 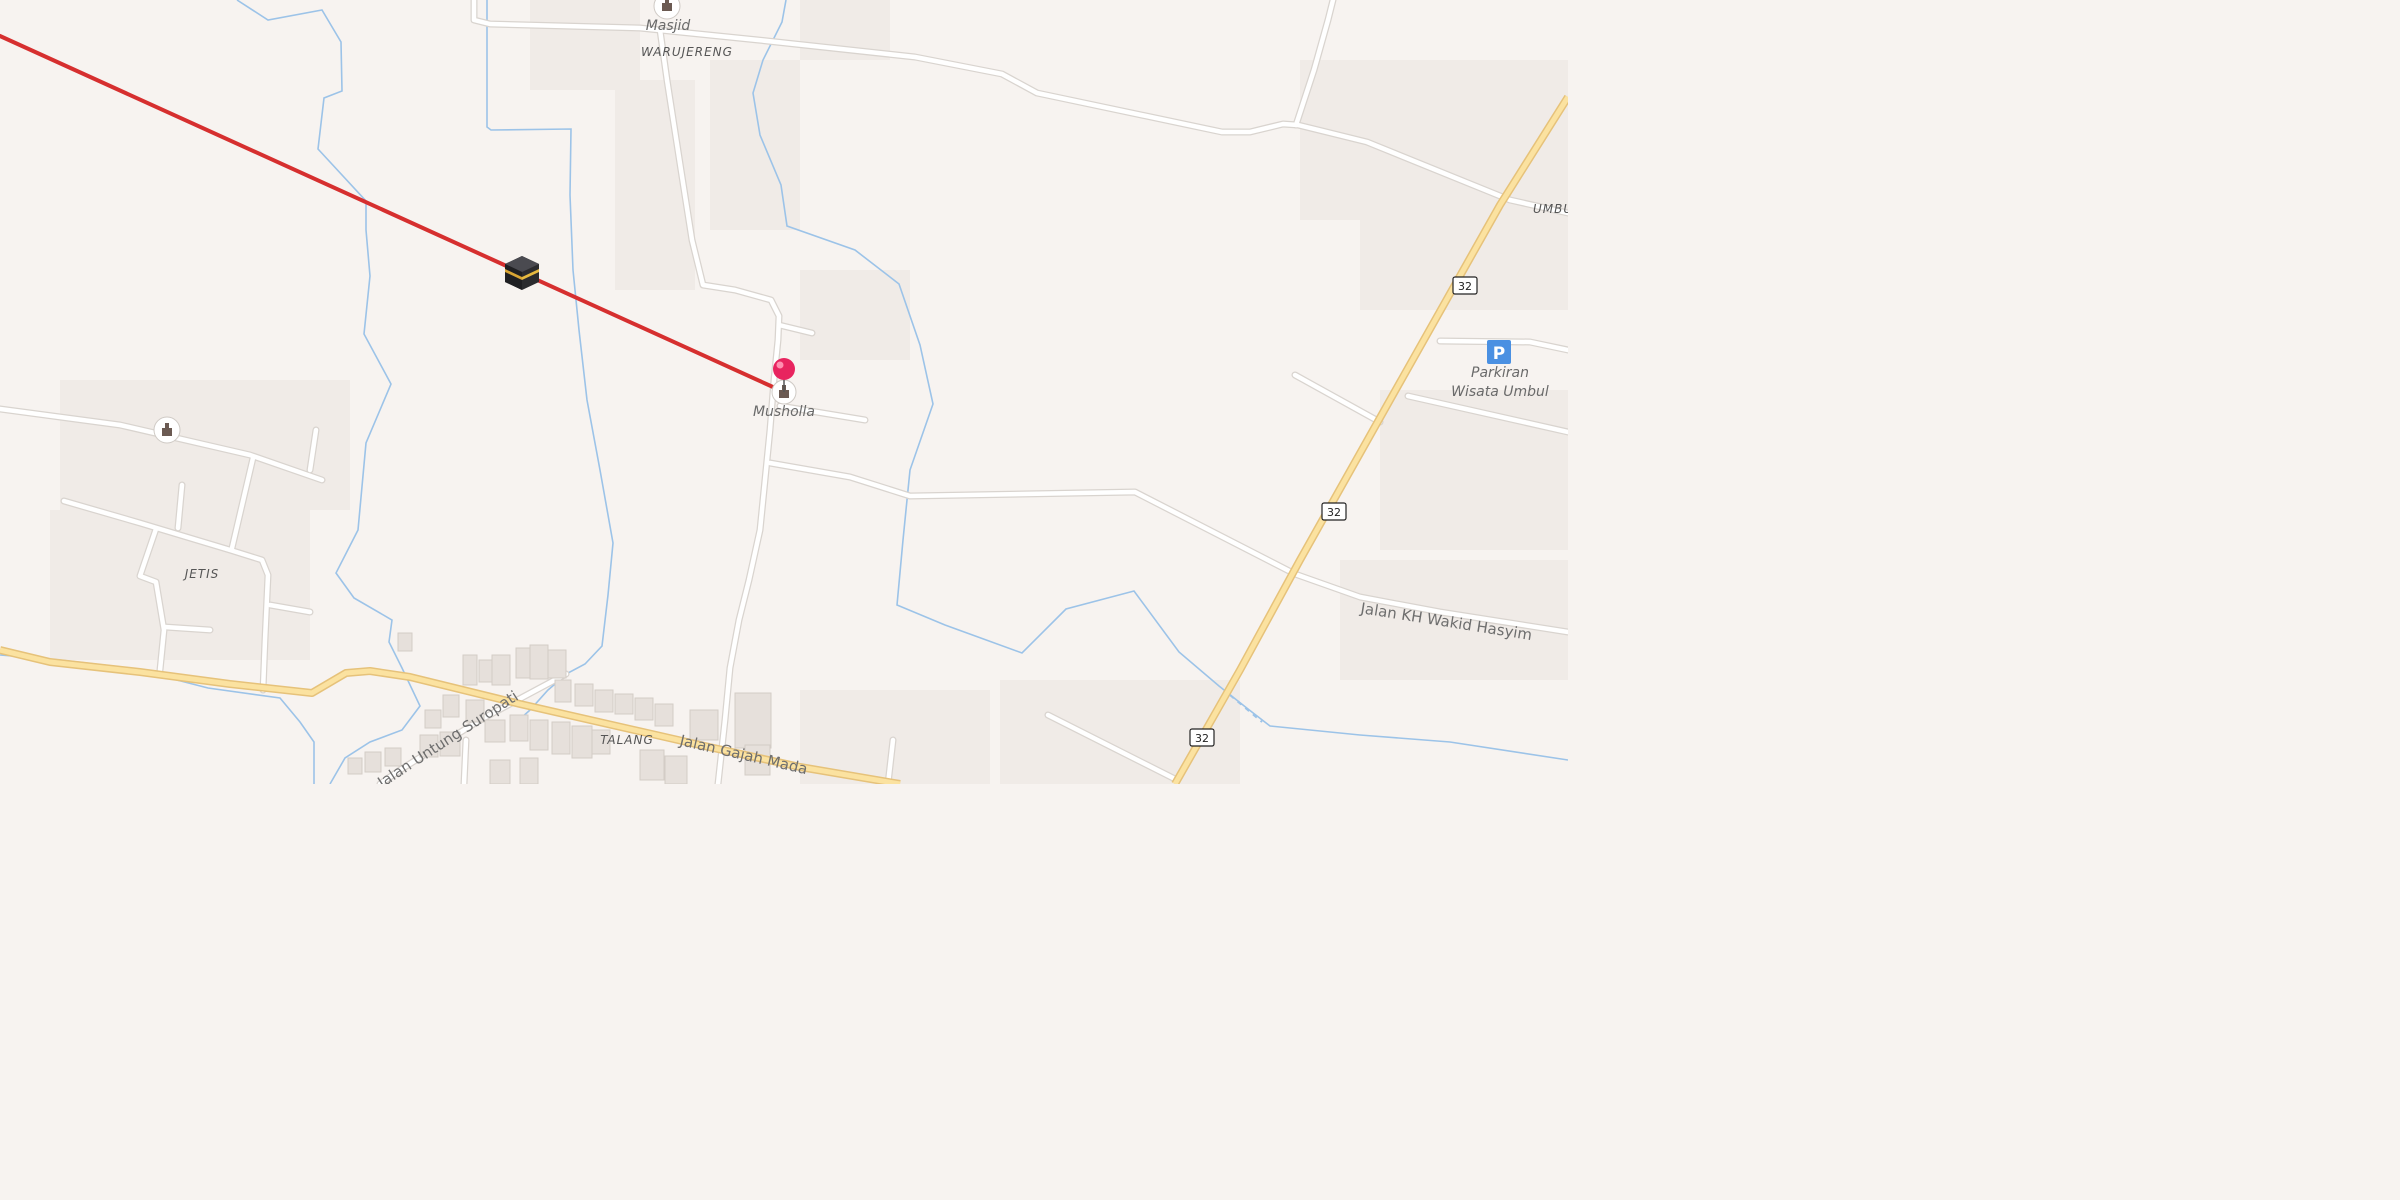 What do you see at coordinates (1550, 209) in the screenshot?
I see `place-label-umbul: UMBUL` at bounding box center [1550, 209].